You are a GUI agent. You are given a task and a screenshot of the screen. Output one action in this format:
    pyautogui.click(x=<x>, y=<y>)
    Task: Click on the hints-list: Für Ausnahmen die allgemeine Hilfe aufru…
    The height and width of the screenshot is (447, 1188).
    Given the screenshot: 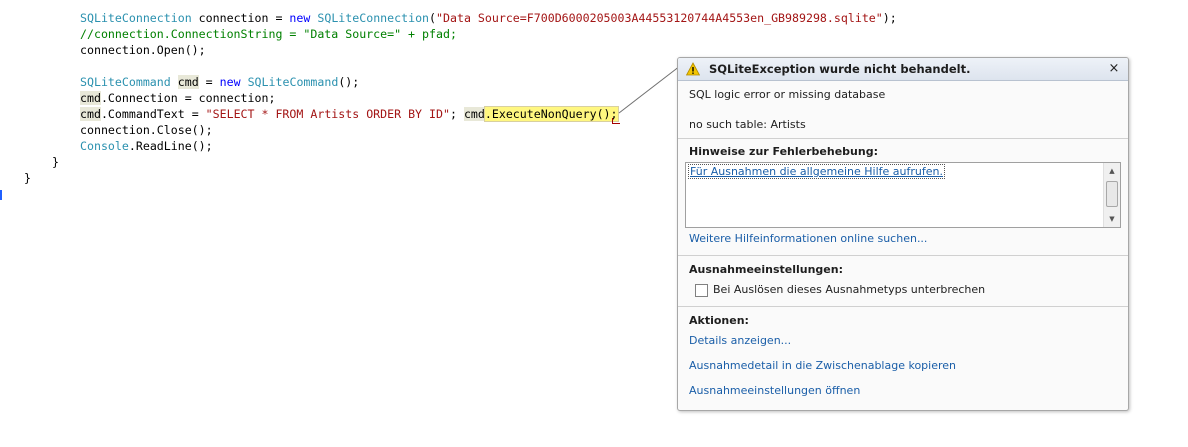 What is the action you would take?
    pyautogui.click(x=903, y=195)
    